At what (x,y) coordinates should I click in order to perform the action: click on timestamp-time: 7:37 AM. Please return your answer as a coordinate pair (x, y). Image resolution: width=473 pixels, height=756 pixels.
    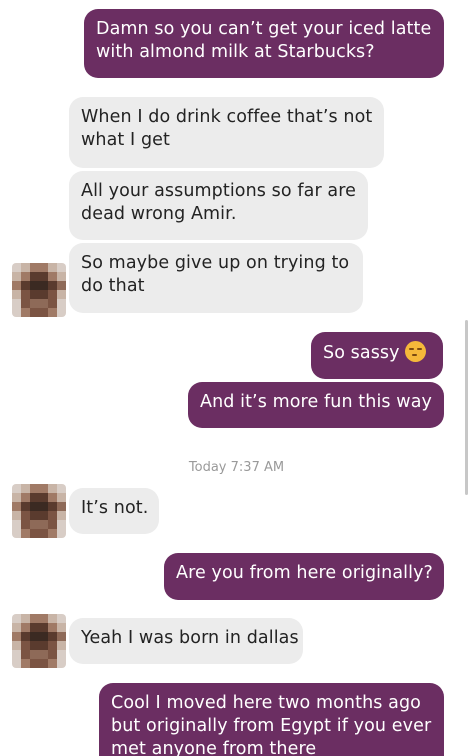
    Looking at the image, I should click on (257, 467).